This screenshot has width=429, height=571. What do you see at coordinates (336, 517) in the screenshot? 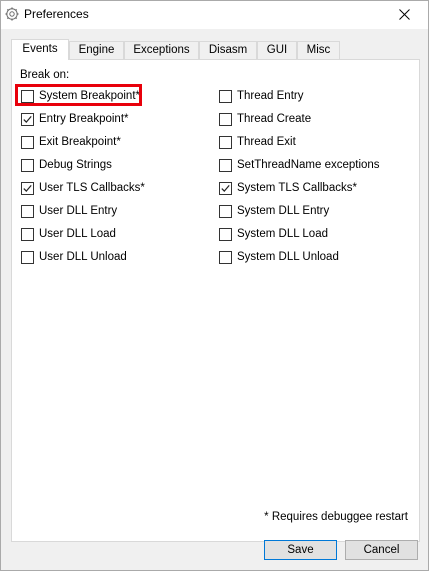
I see `restart-footnote: * Requires debuggee restart` at bounding box center [336, 517].